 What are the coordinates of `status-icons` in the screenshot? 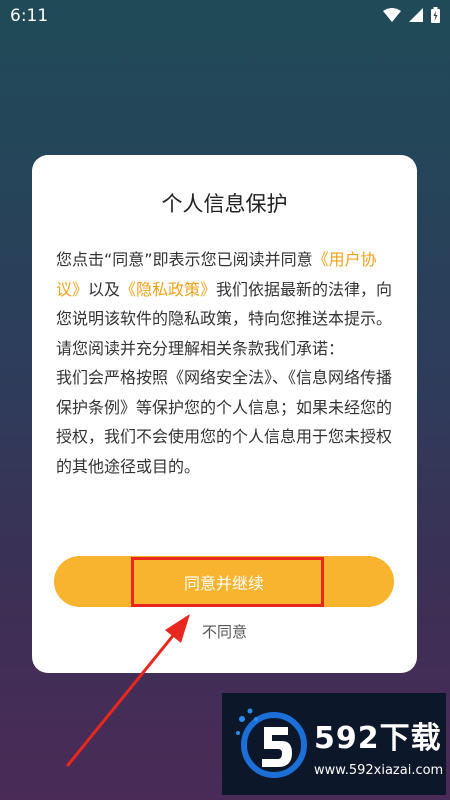 It's located at (411, 15).